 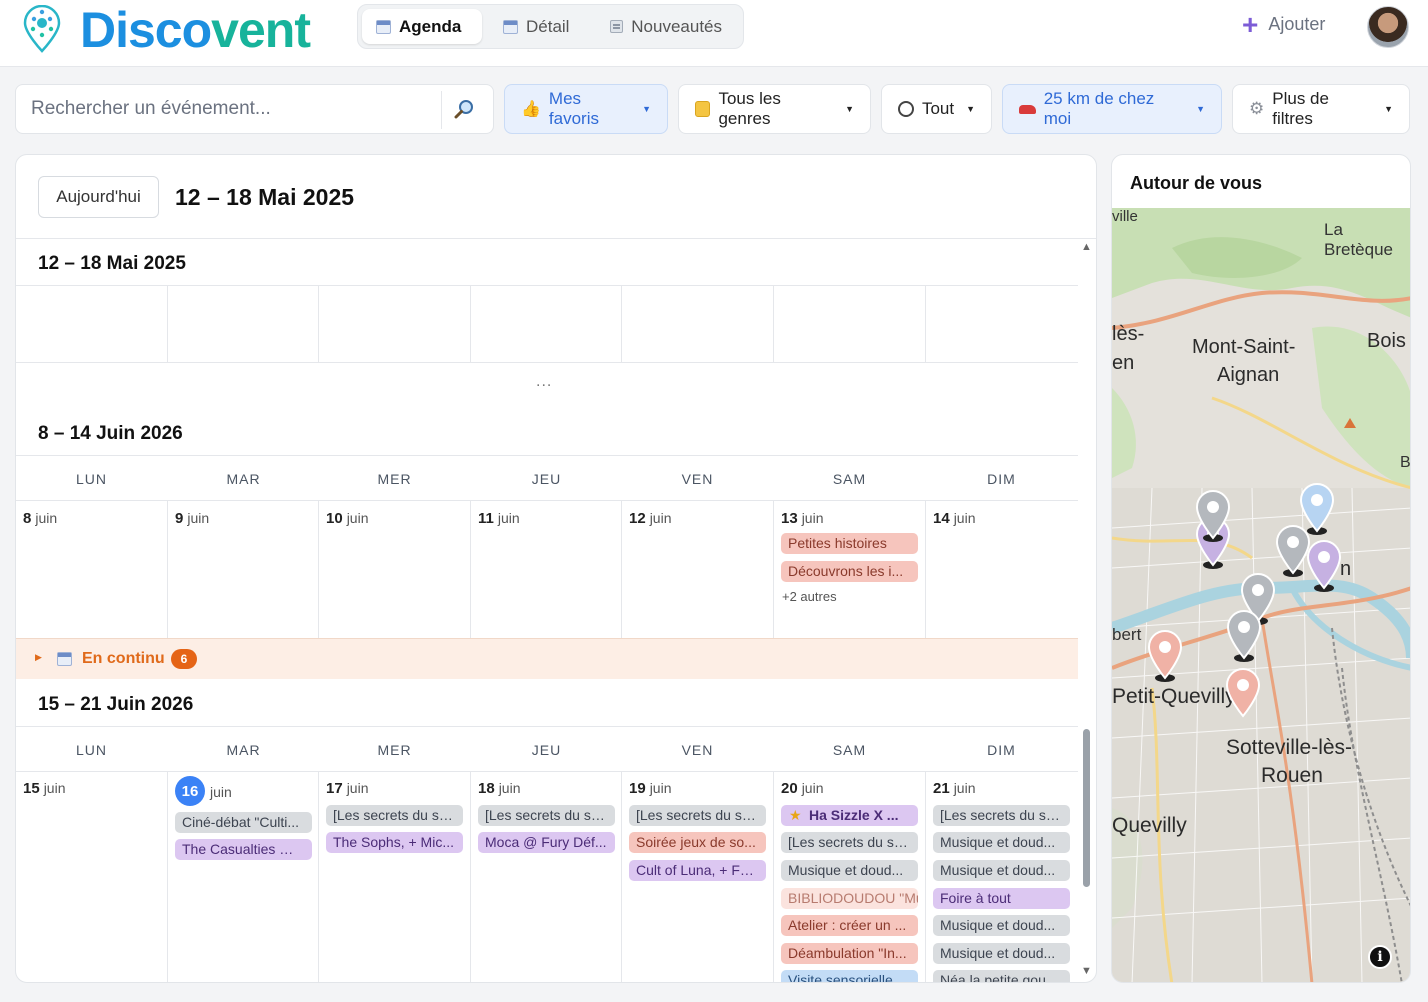 I want to click on weekday-header: SAM, so click(x=849, y=479).